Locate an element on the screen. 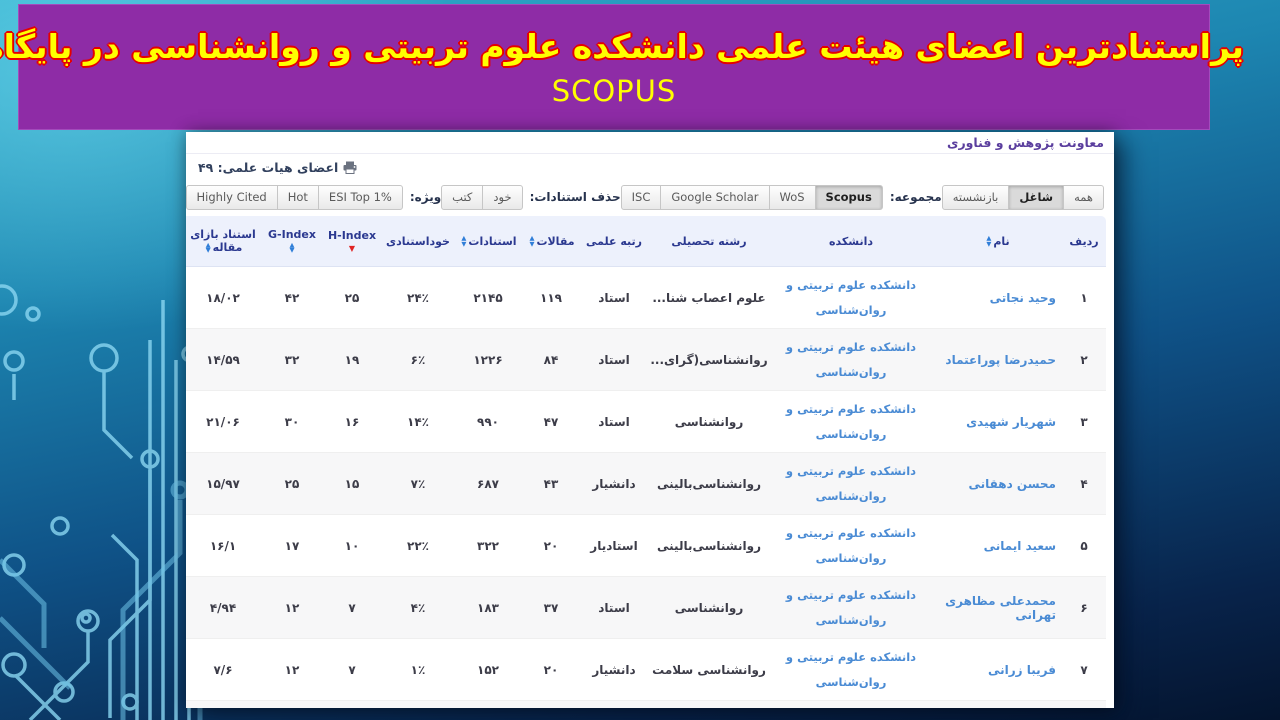  exclude-citations-button: خود is located at coordinates (502, 197).